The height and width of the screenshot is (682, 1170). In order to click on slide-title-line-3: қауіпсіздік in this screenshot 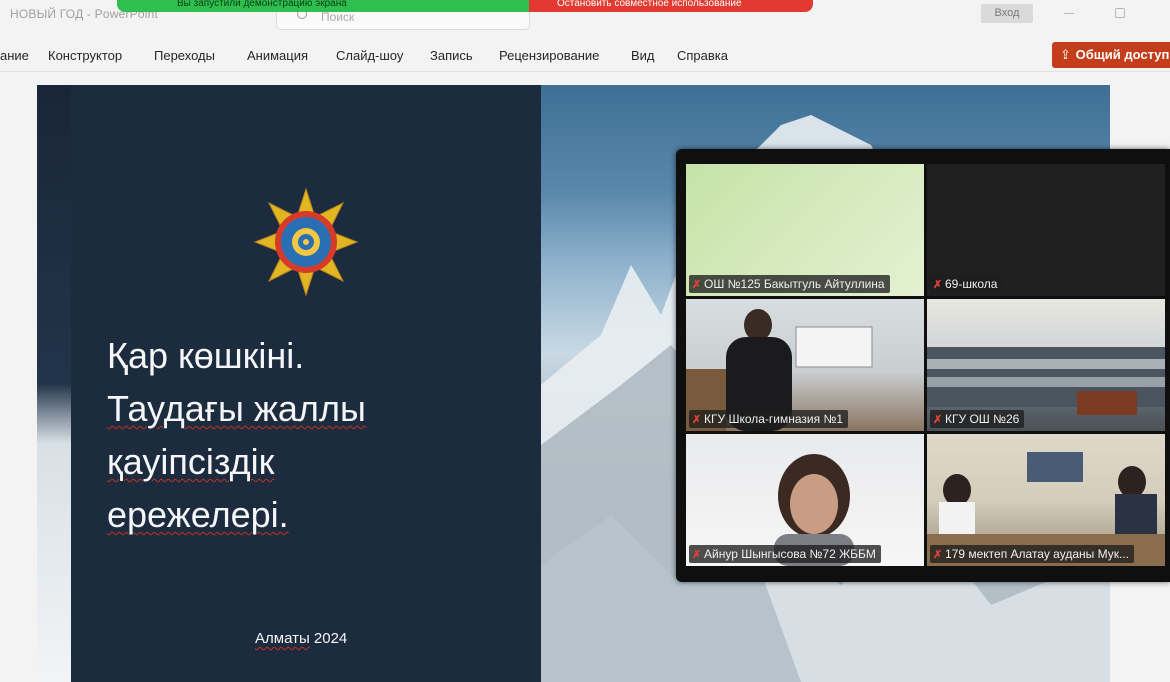, I will do `click(191, 461)`.